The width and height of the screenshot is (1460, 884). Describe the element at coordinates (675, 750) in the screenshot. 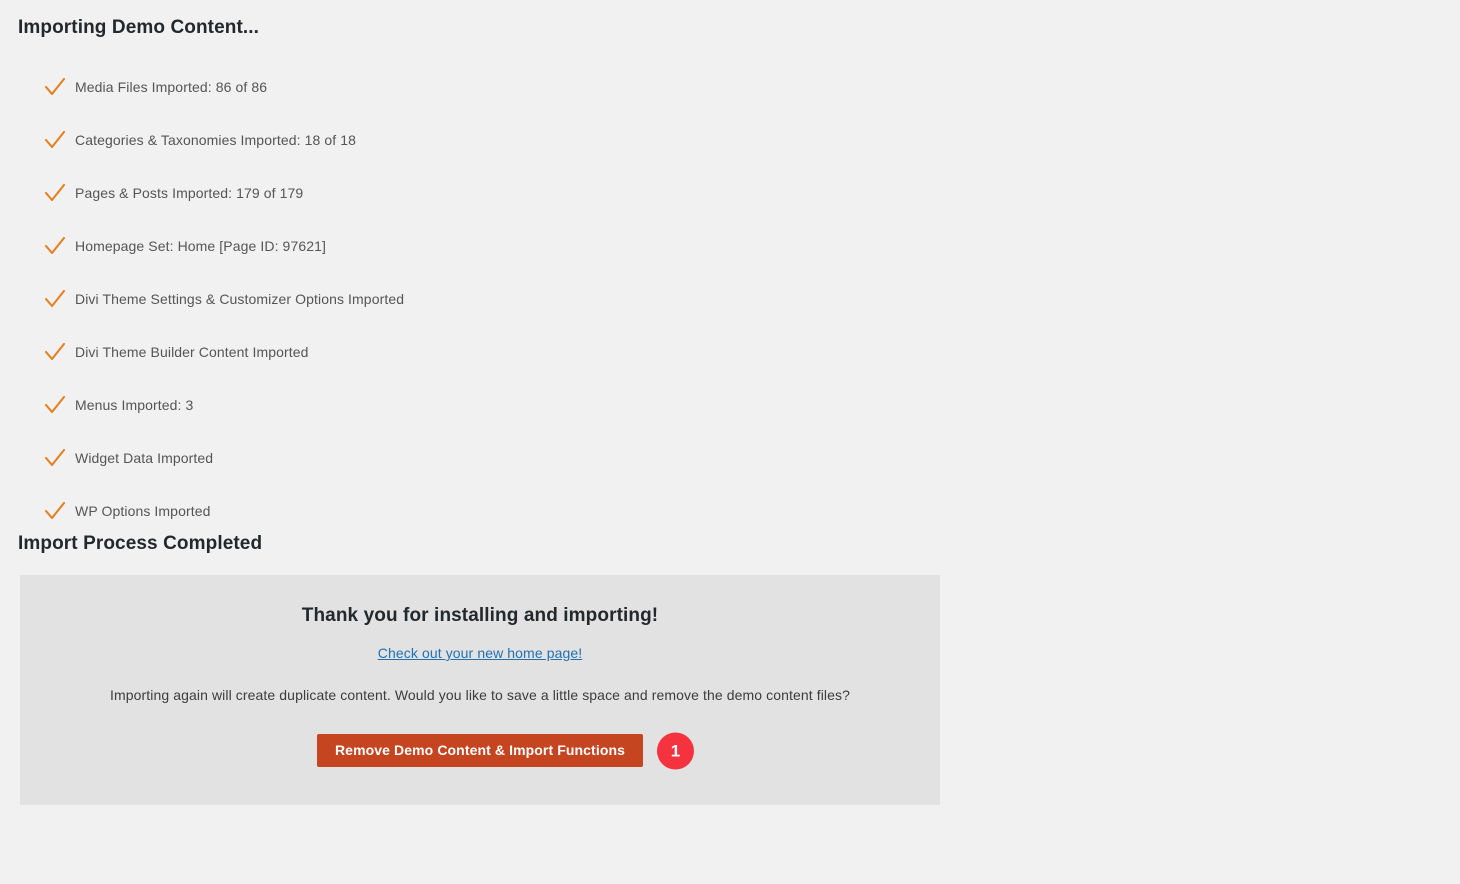

I see `step-badge: 1` at that location.